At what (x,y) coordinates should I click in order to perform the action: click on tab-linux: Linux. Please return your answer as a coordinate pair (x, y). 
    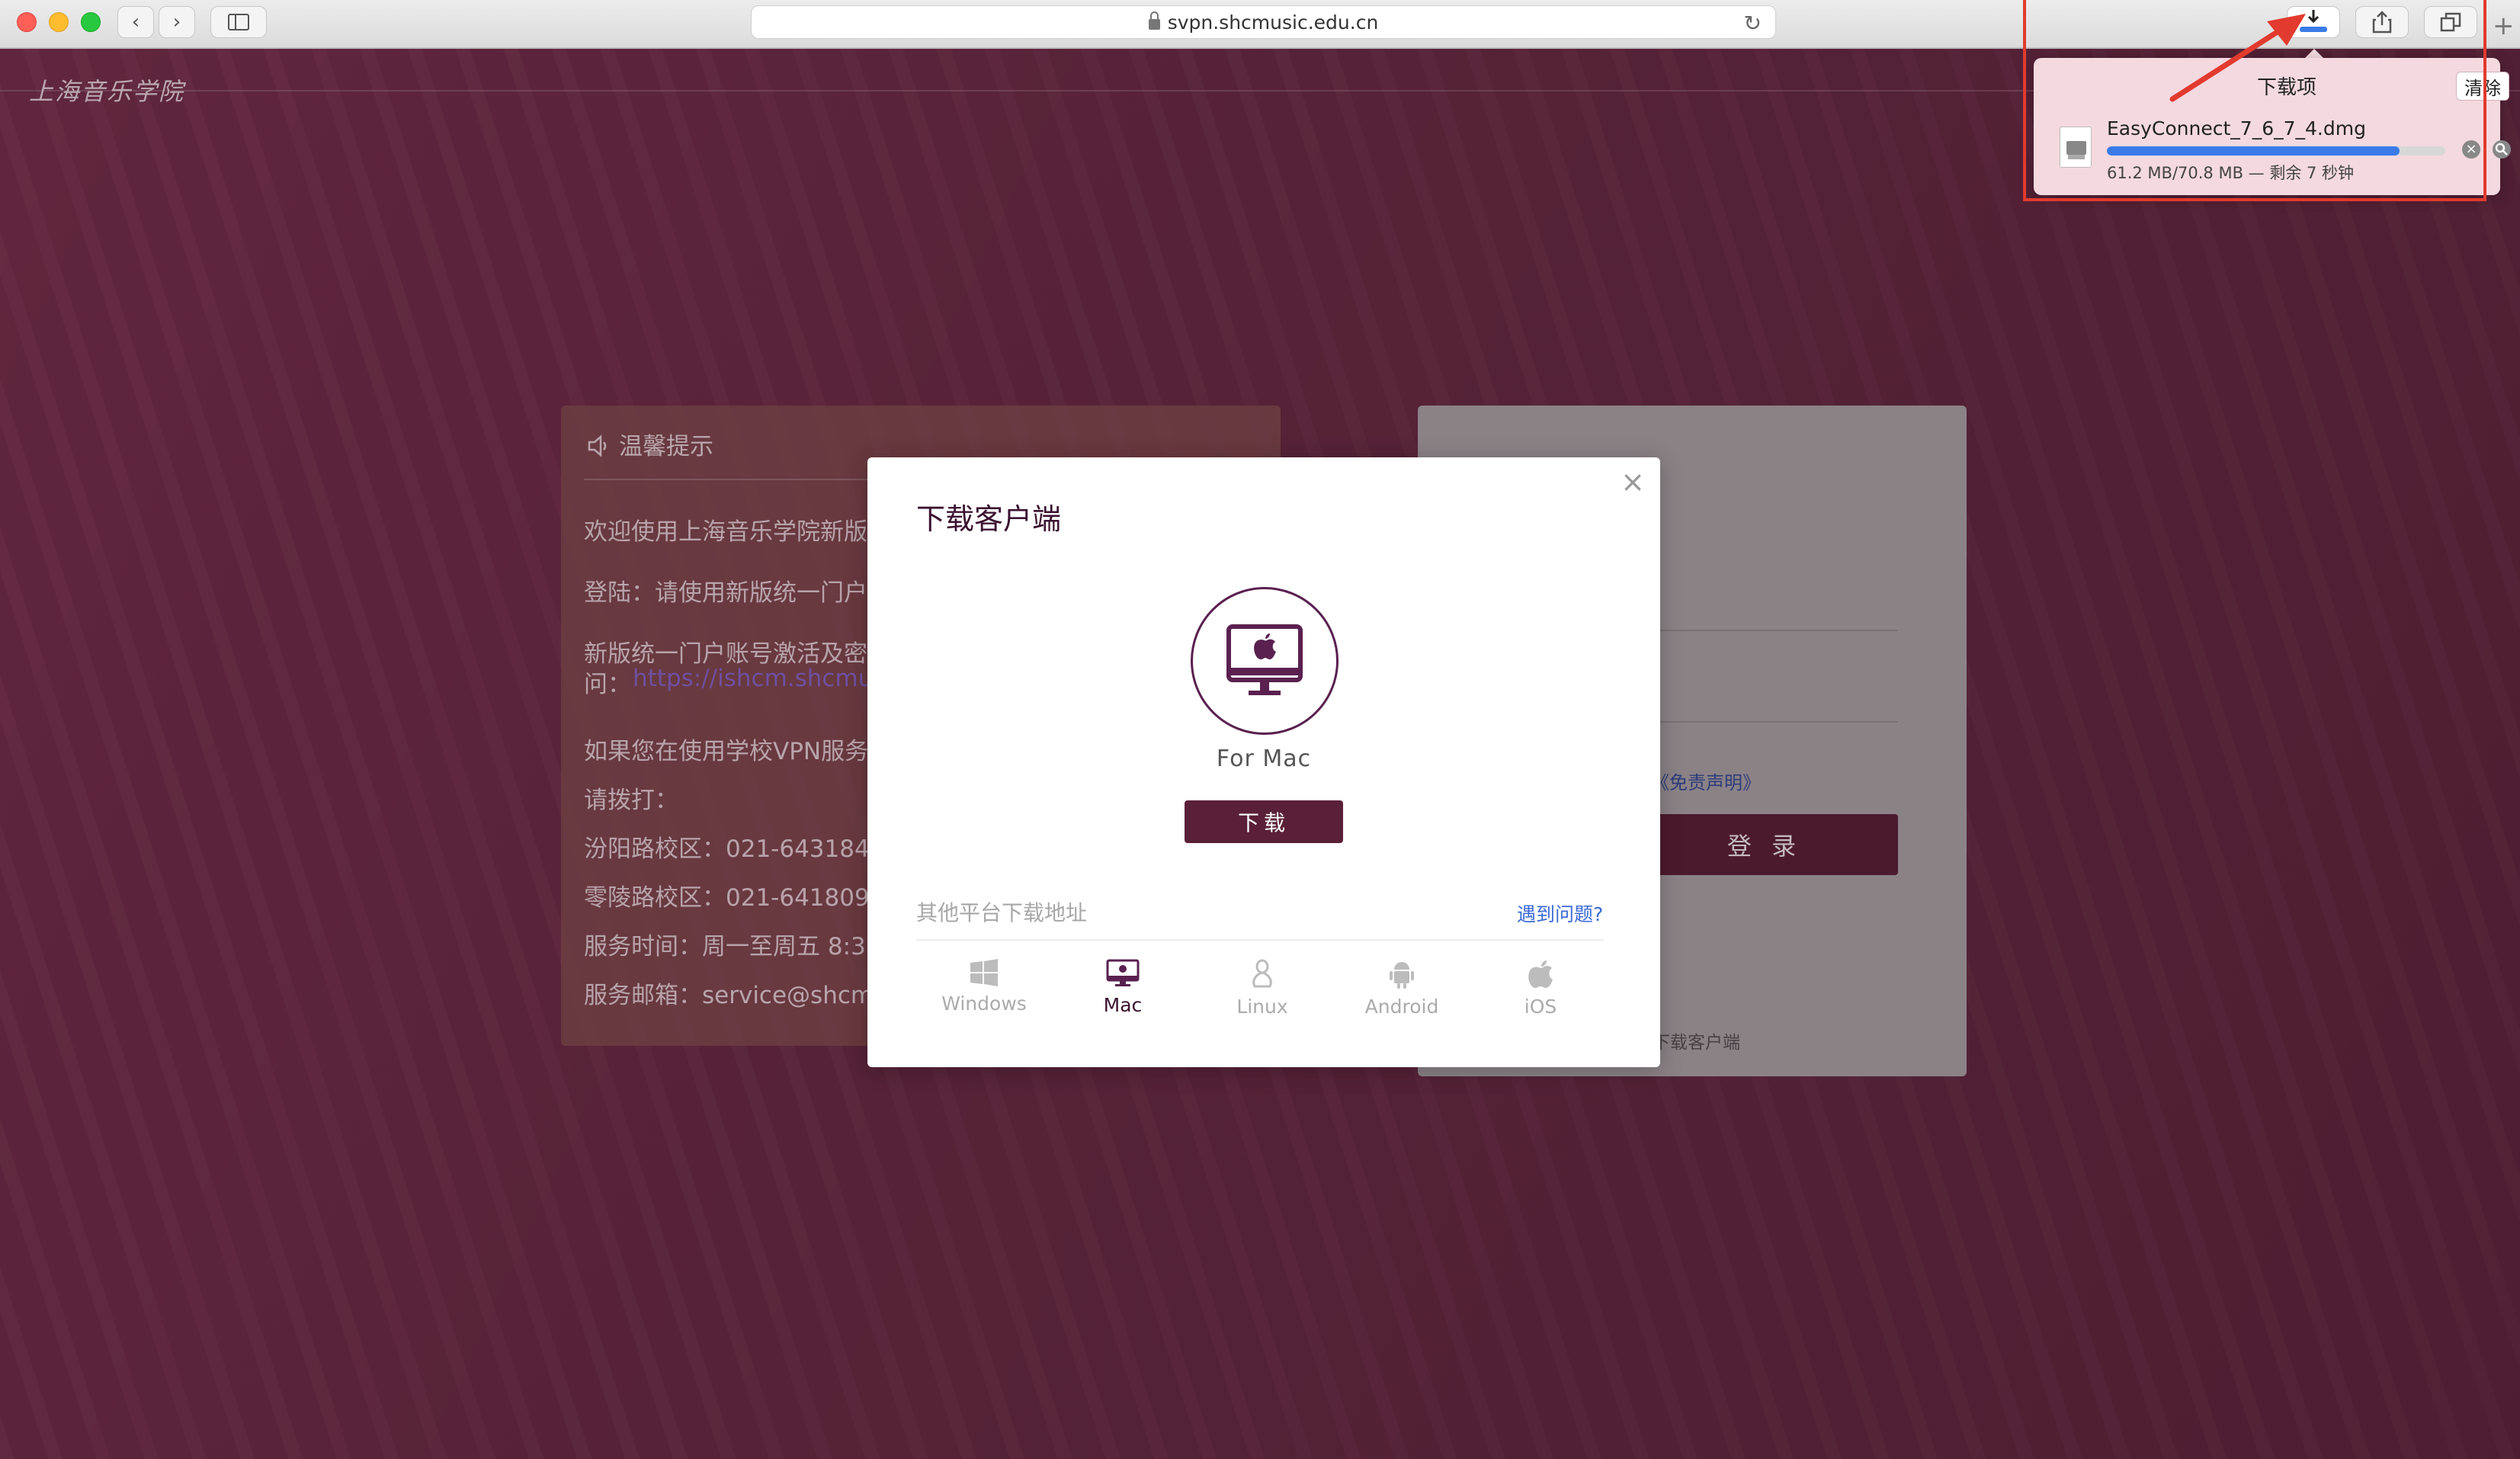
    Looking at the image, I should click on (1262, 988).